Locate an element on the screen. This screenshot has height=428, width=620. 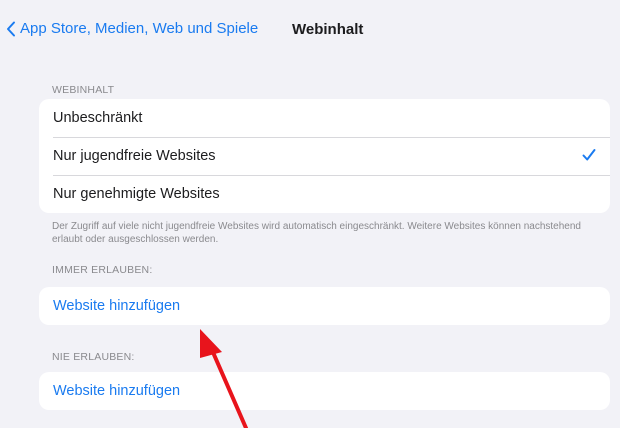
never-allow-group: Website hinzufügen is located at coordinates (324, 391).